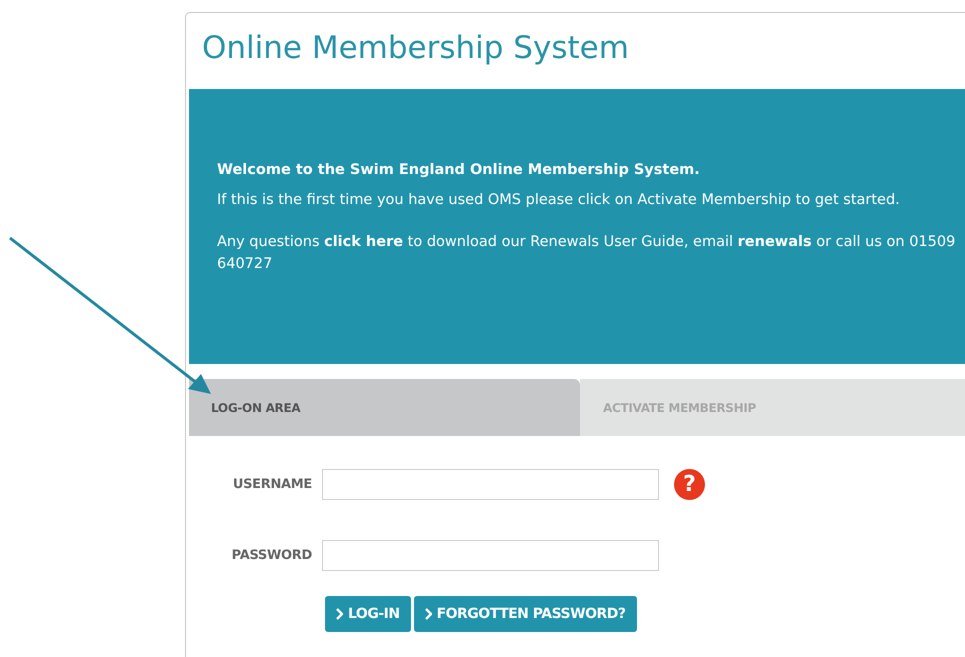 This screenshot has width=965, height=657. What do you see at coordinates (775, 242) in the screenshot?
I see `text-link: renewals` at bounding box center [775, 242].